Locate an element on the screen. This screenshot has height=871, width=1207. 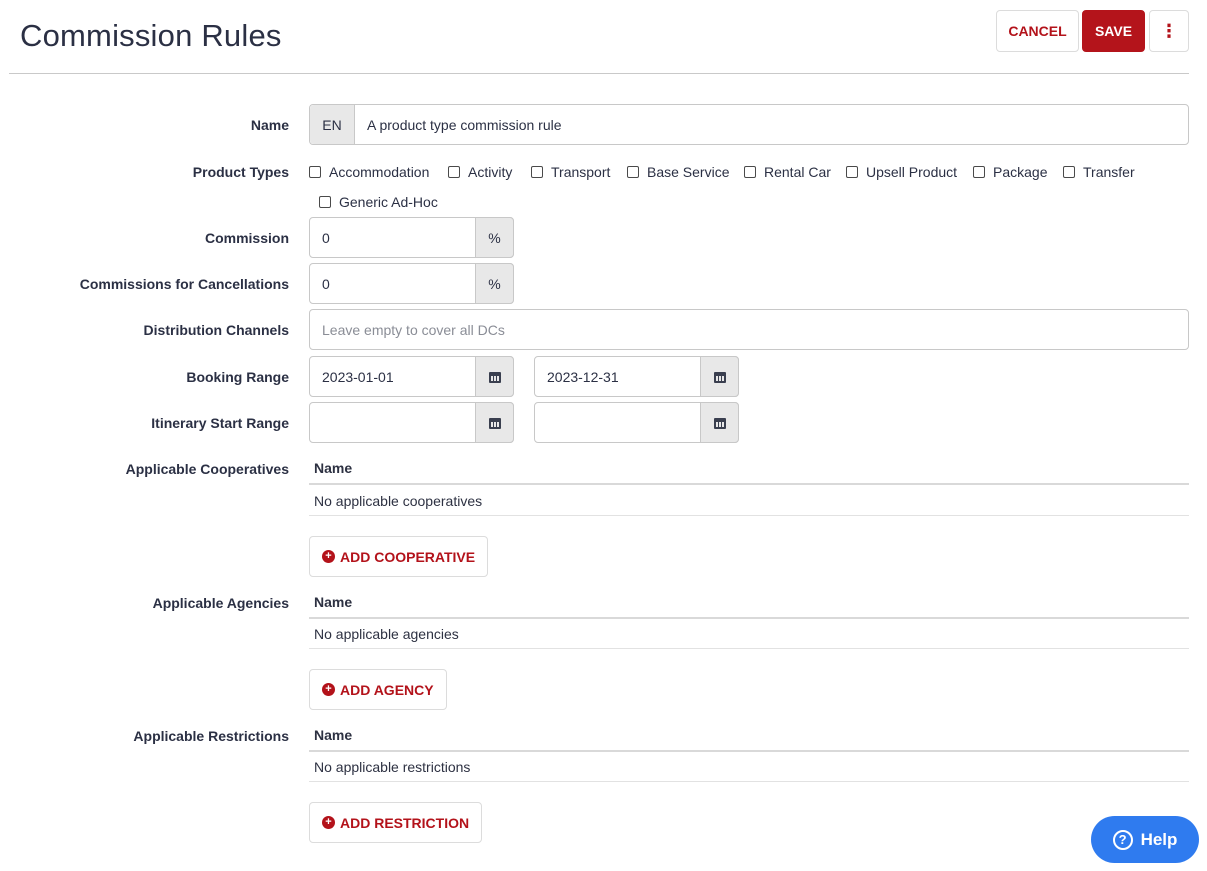
restrictions-table-header: Name is located at coordinates (749, 736).